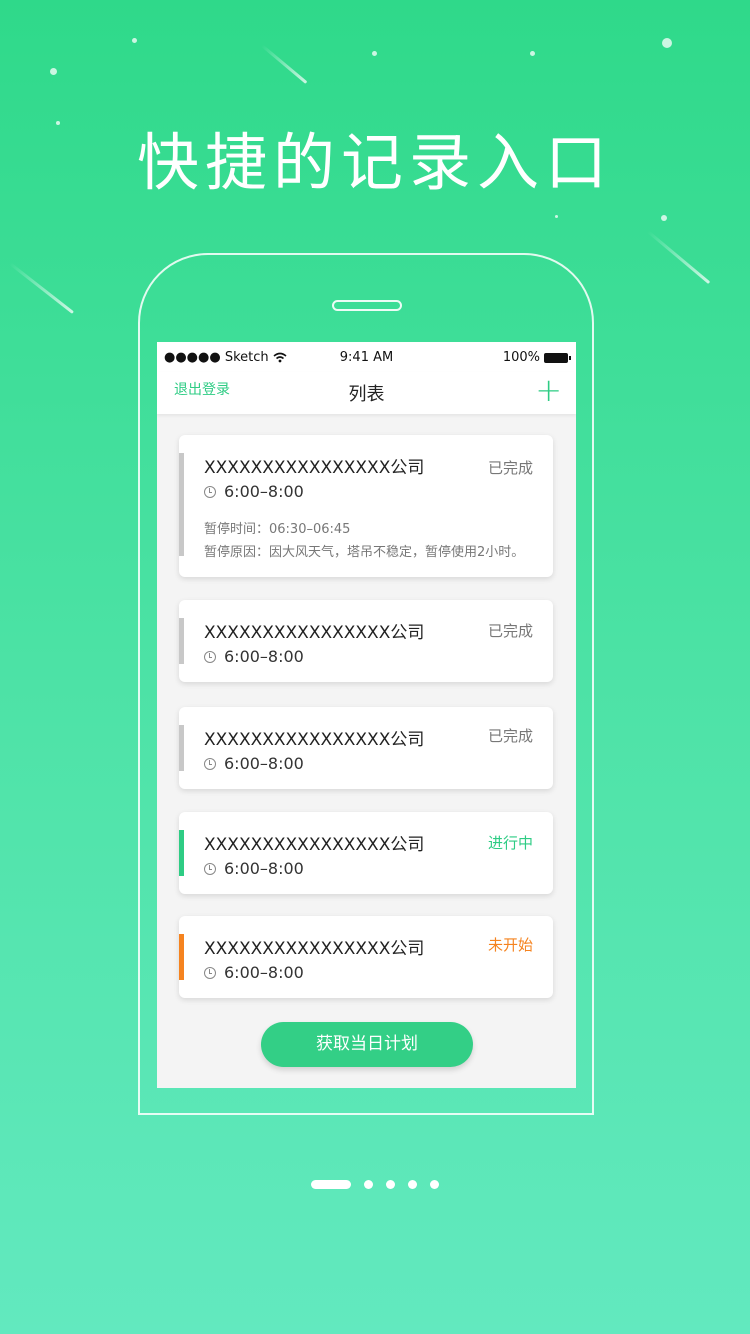 The height and width of the screenshot is (1334, 750). I want to click on page-dot-active, so click(331, 1184).